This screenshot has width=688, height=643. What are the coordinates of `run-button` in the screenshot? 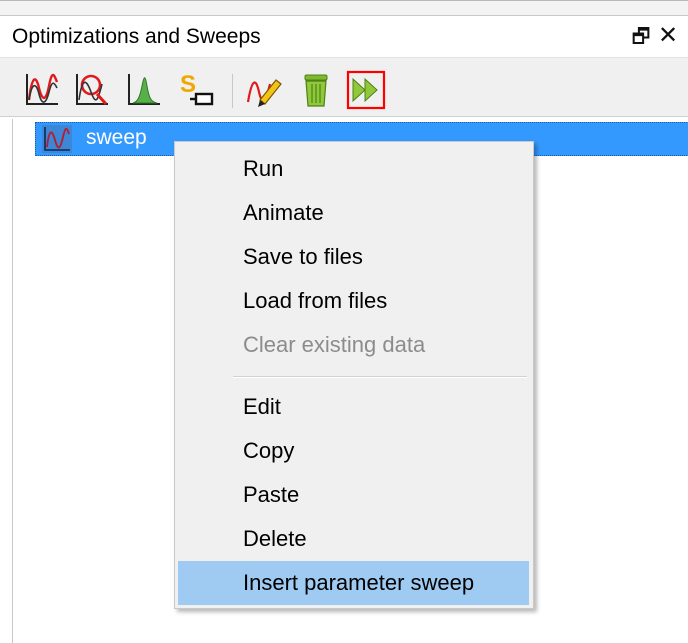 It's located at (366, 90).